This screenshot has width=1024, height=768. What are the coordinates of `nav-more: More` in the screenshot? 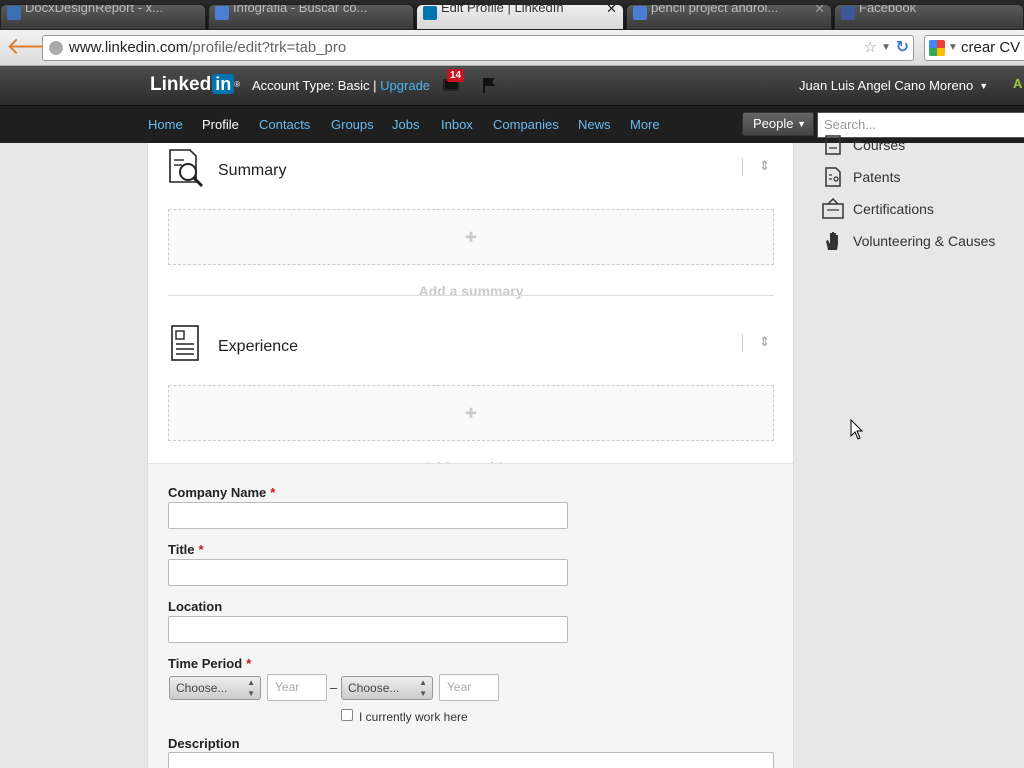 It's located at (645, 124).